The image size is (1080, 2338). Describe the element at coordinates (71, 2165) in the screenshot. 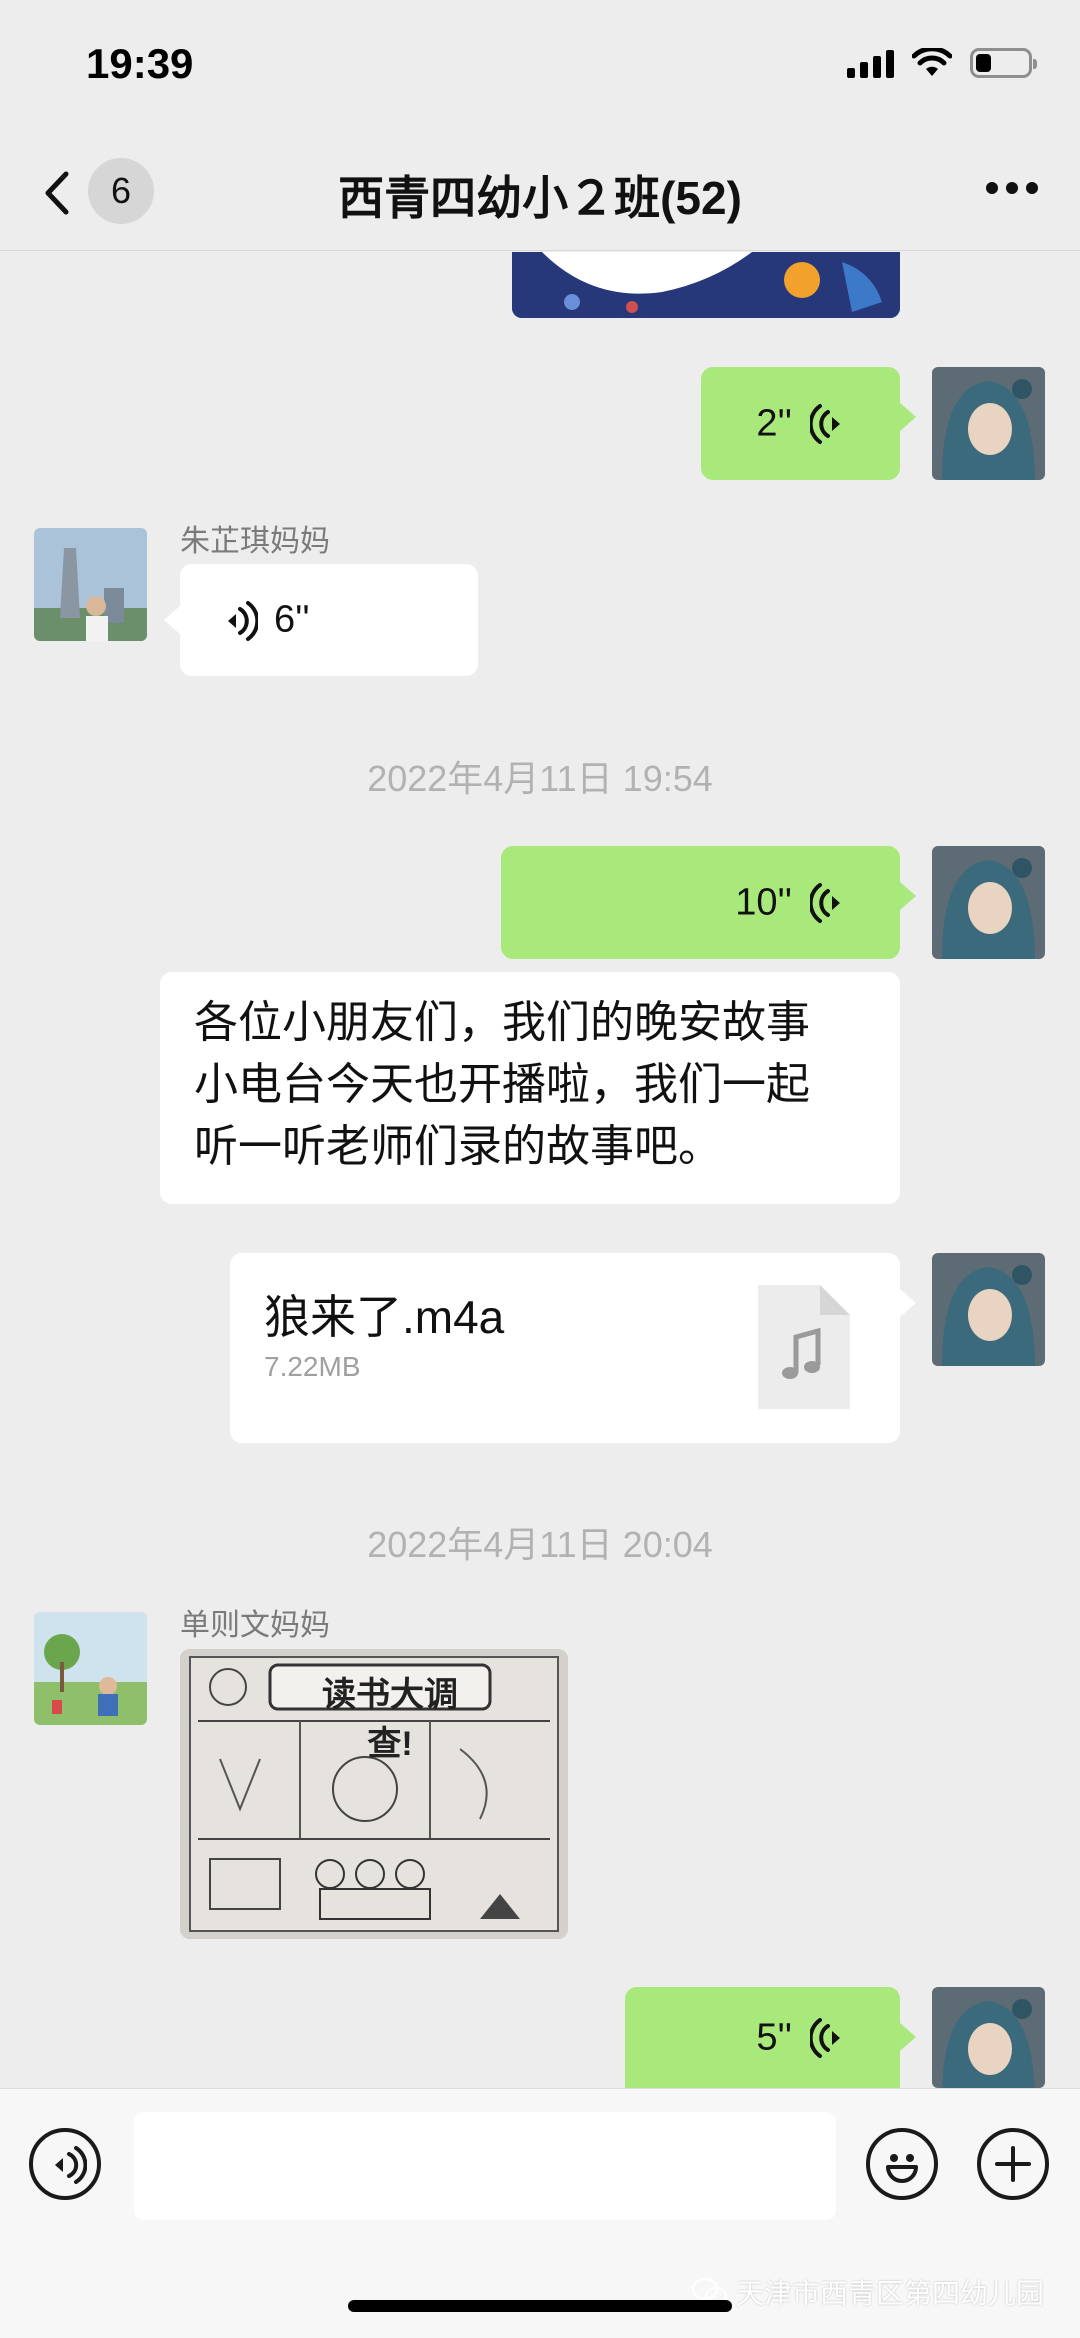

I see `voice-icon` at that location.